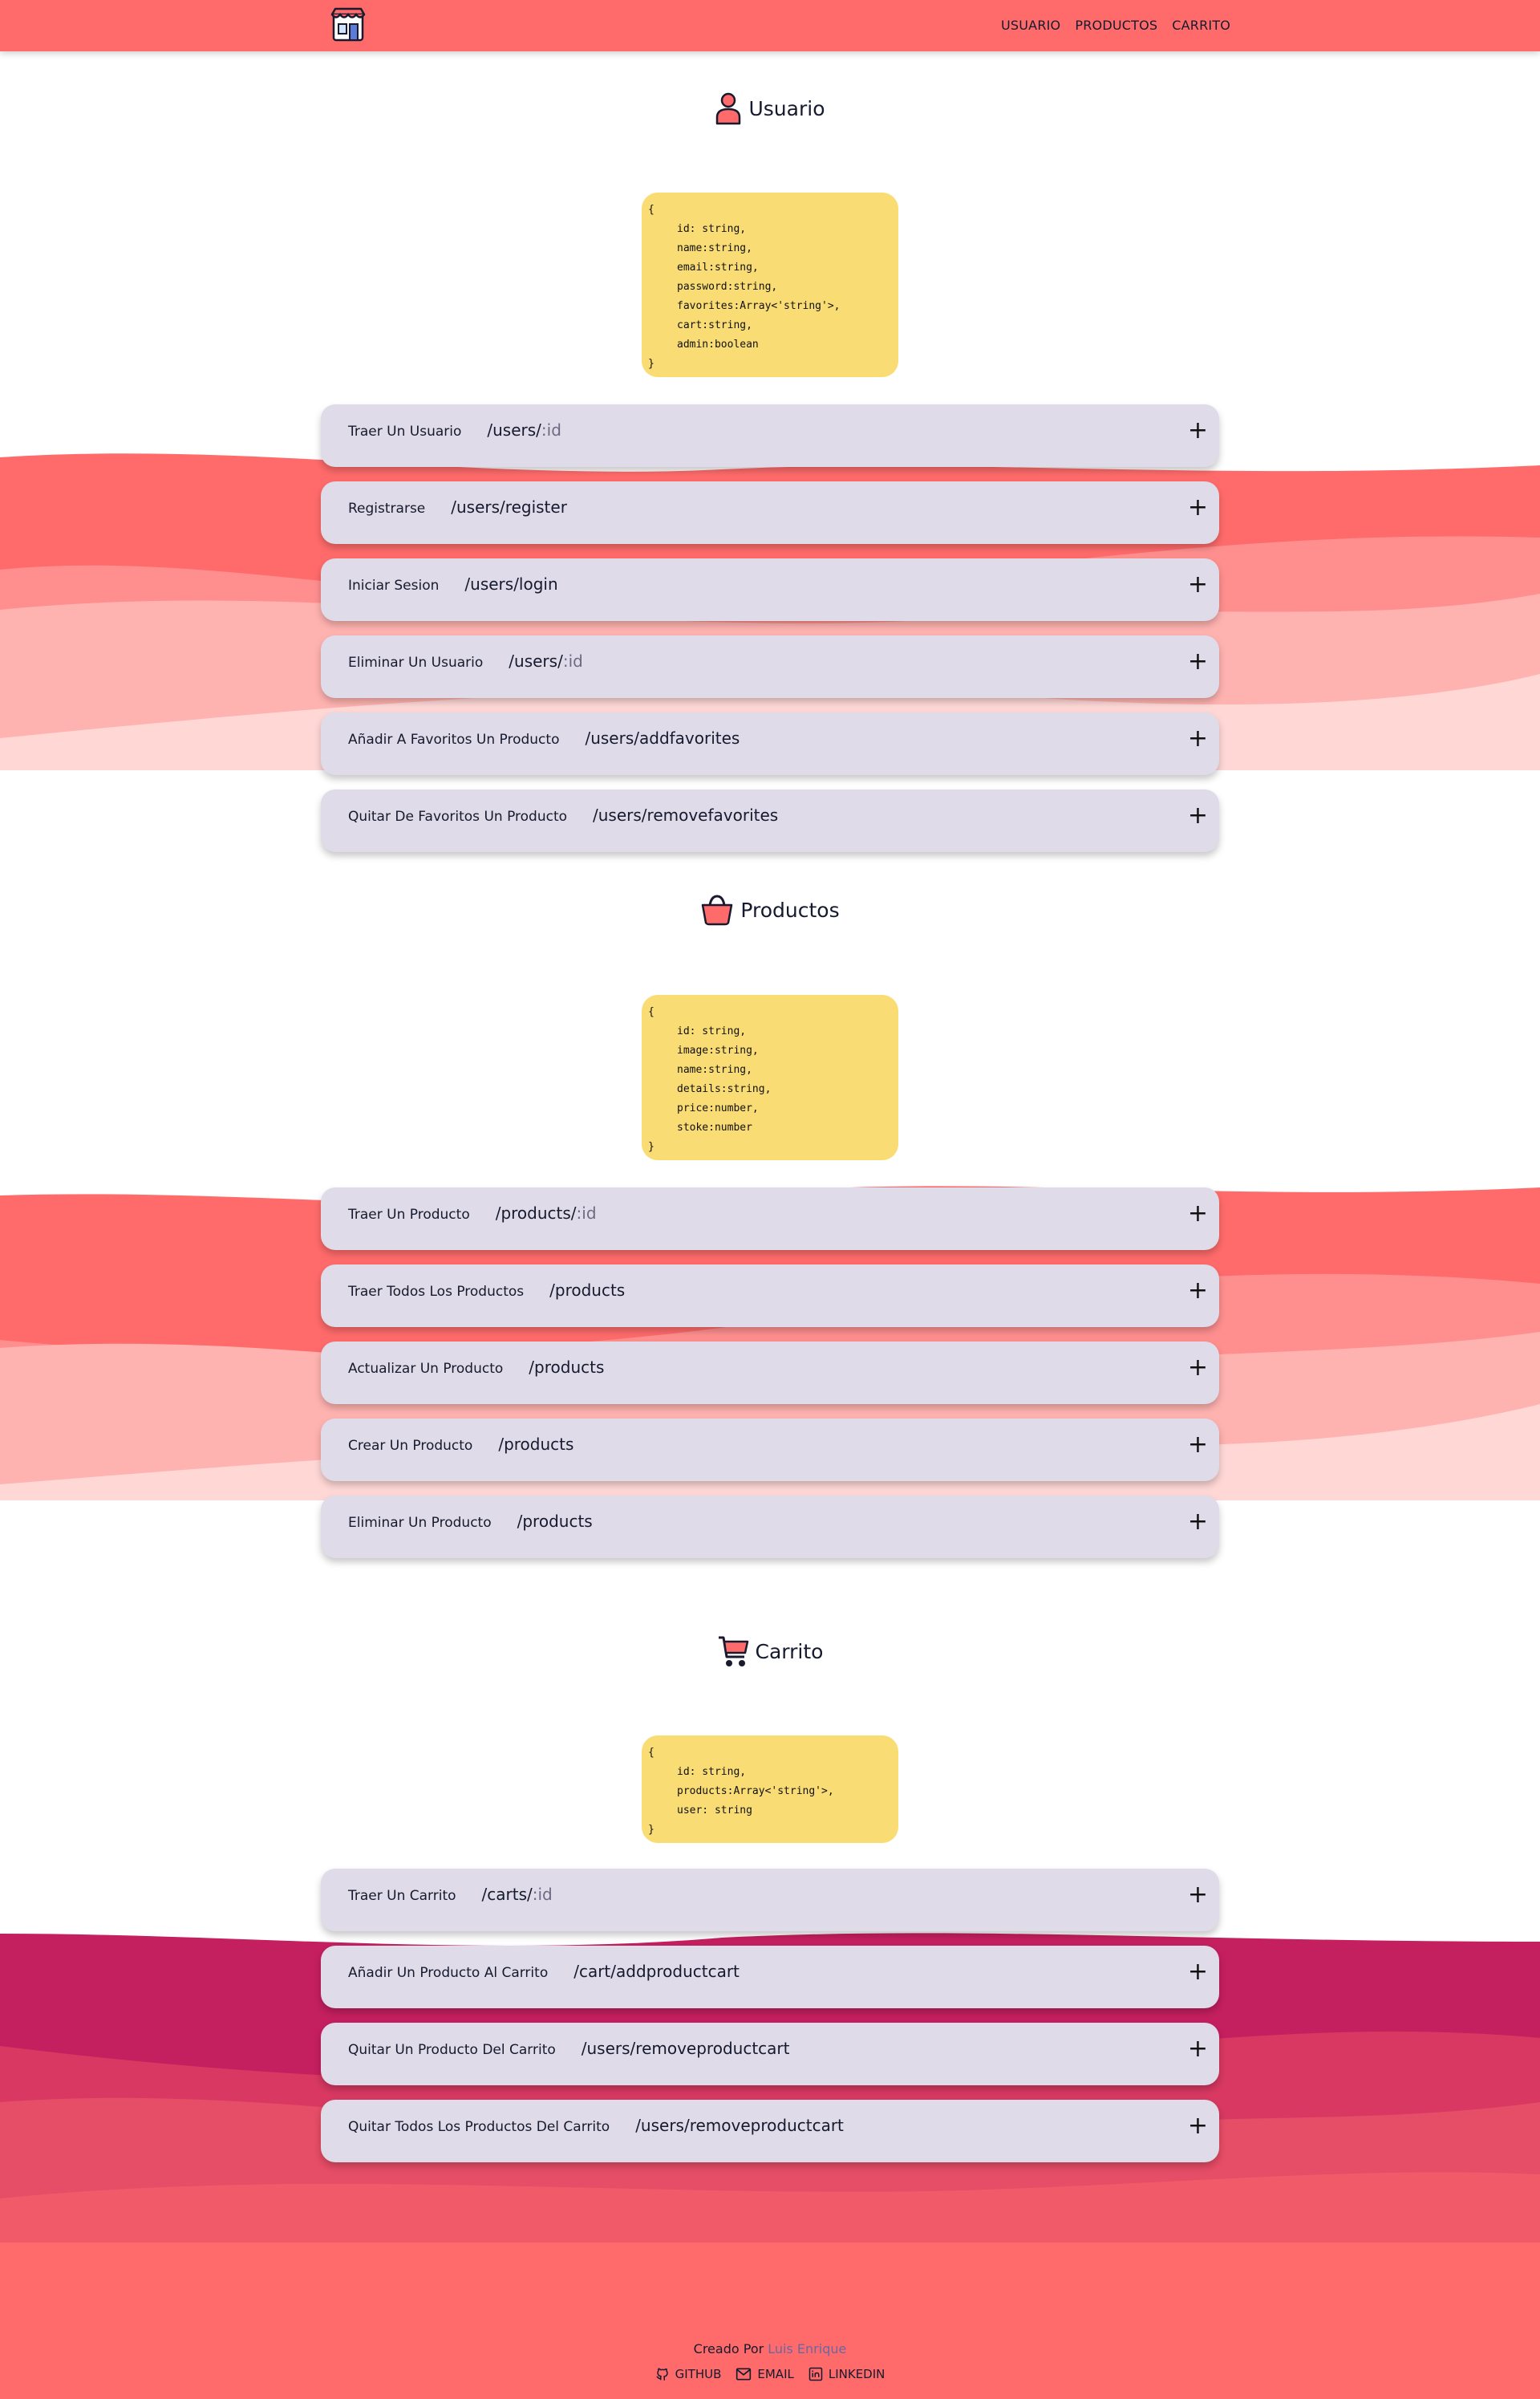 Image resolution: width=1540 pixels, height=2399 pixels. Describe the element at coordinates (770, 1651) in the screenshot. I see `section-title-carrito: Carrito` at that location.